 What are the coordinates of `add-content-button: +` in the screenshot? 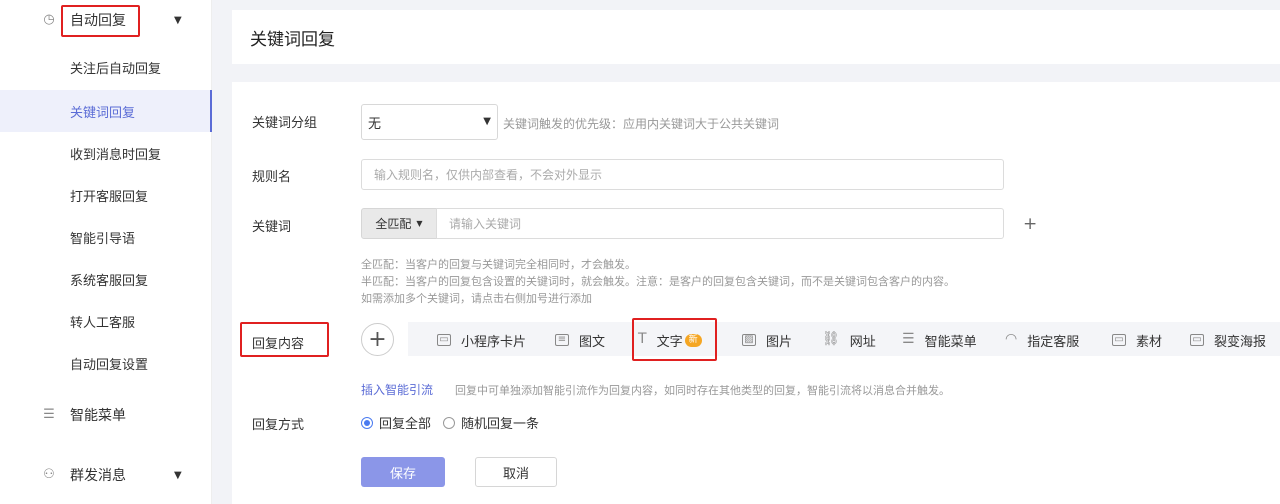 It's located at (377, 339).